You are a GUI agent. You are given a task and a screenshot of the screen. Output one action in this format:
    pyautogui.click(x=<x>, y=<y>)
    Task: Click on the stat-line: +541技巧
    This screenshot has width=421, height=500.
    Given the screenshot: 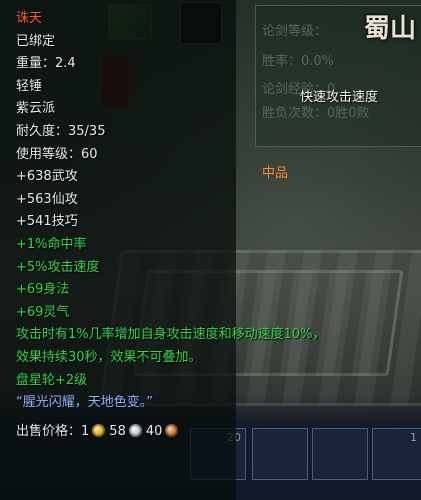 What is the action you would take?
    pyautogui.click(x=47, y=222)
    